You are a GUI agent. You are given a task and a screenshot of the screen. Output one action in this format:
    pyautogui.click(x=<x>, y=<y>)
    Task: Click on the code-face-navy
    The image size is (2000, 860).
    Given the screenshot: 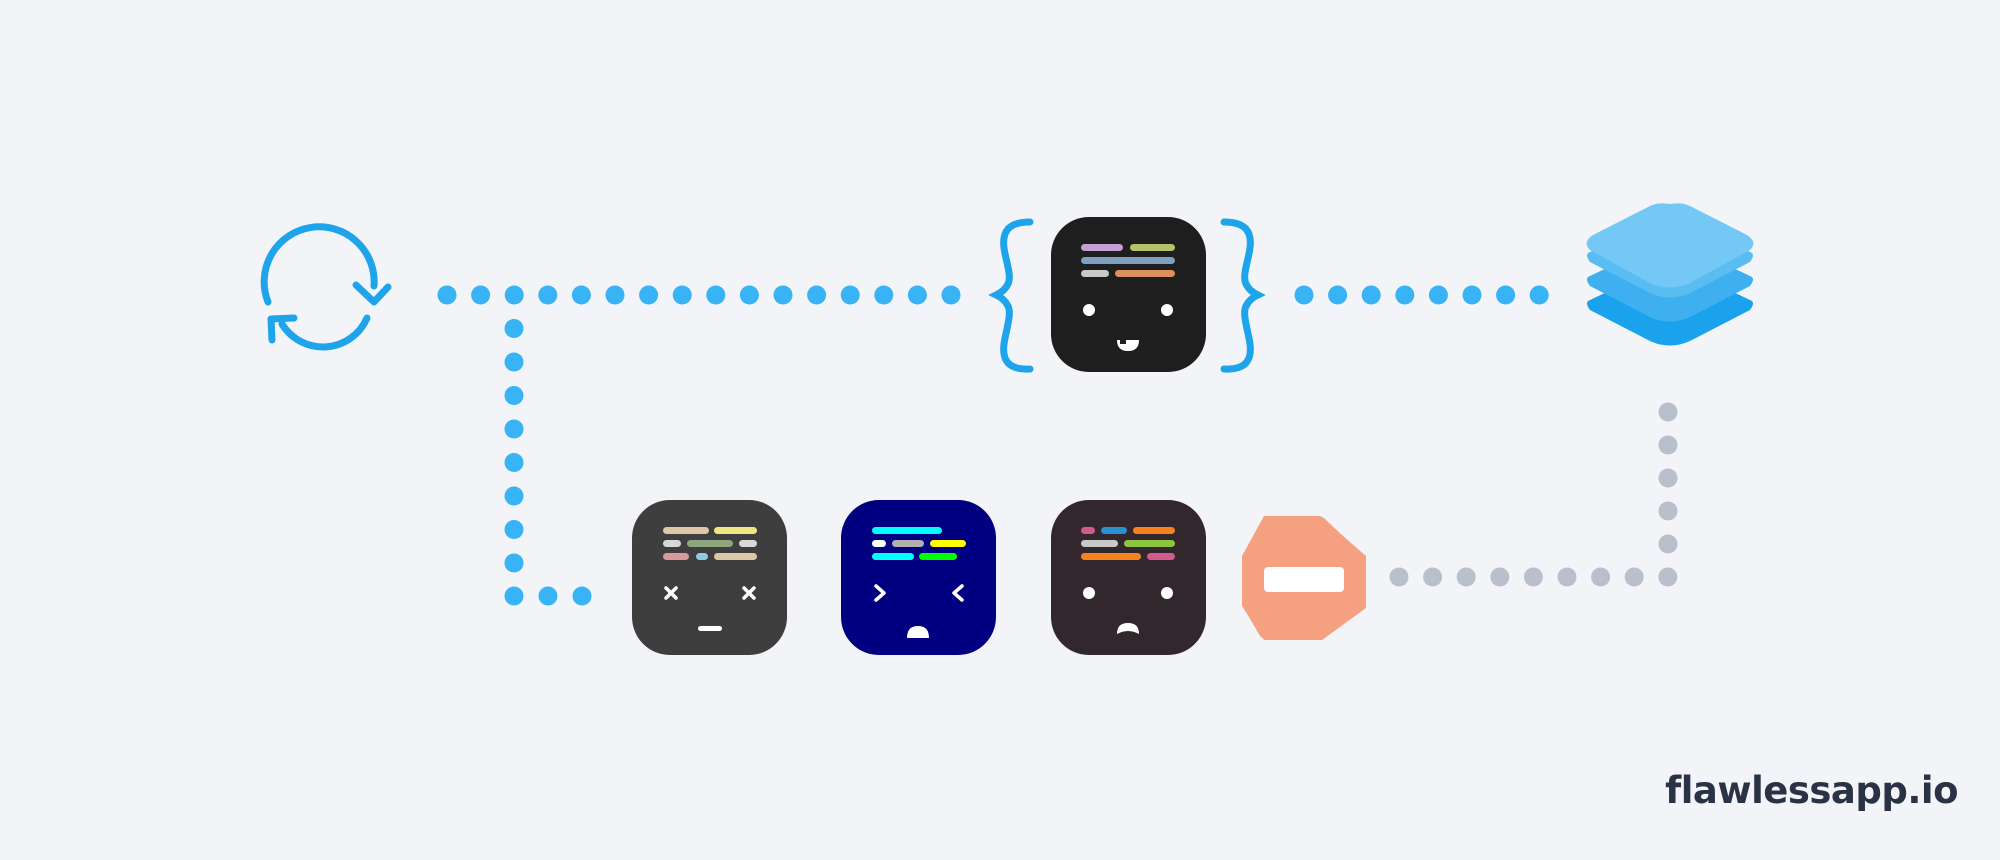 What is the action you would take?
    pyautogui.click(x=918, y=577)
    